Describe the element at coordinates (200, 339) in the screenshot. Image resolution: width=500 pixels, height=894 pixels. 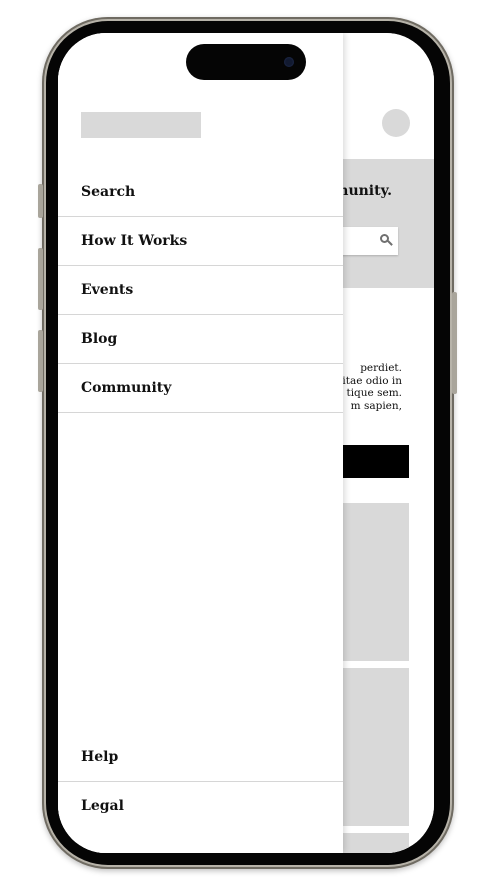
I see `menu-item-blog: Blog` at that location.